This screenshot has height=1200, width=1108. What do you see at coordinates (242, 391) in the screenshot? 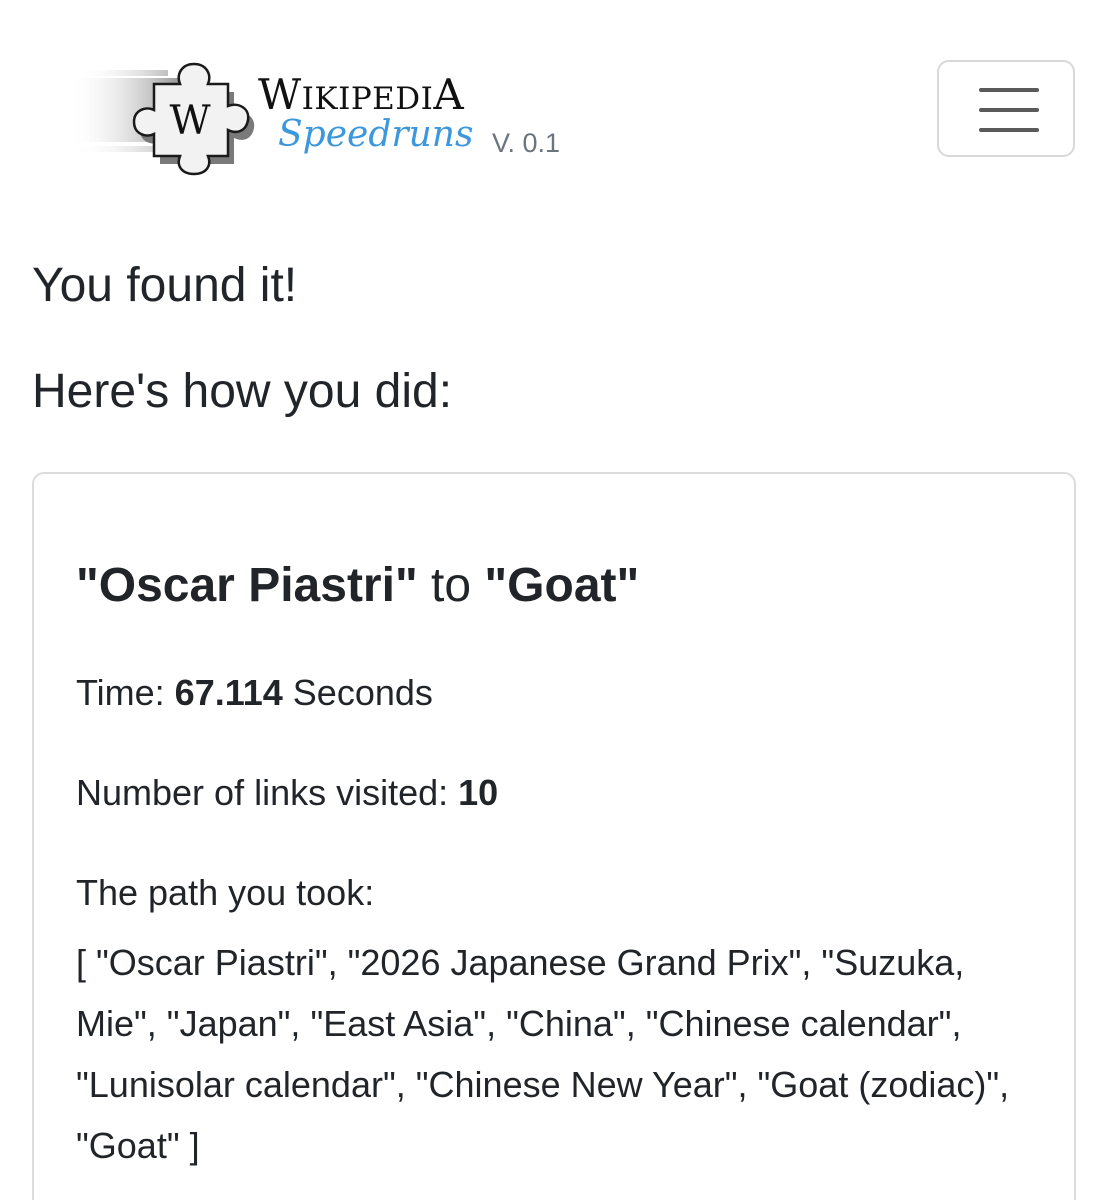
I see `results-subheading: Here's how you did:` at bounding box center [242, 391].